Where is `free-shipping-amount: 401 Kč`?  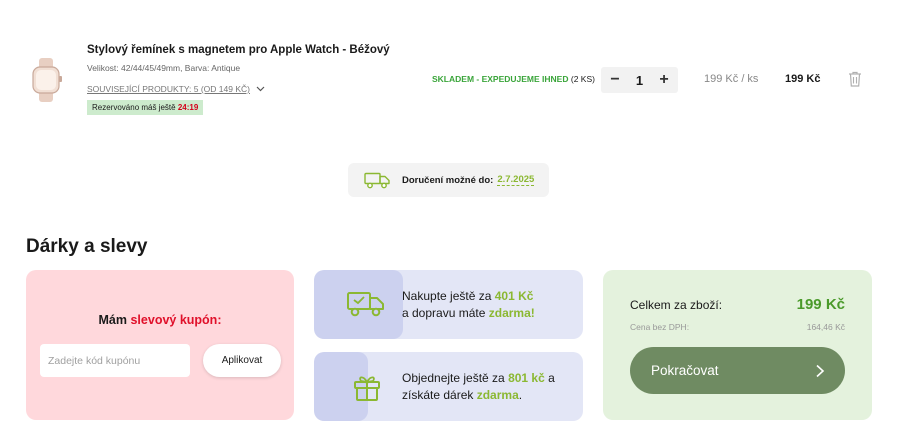
free-shipping-amount: 401 Kč is located at coordinates (514, 296).